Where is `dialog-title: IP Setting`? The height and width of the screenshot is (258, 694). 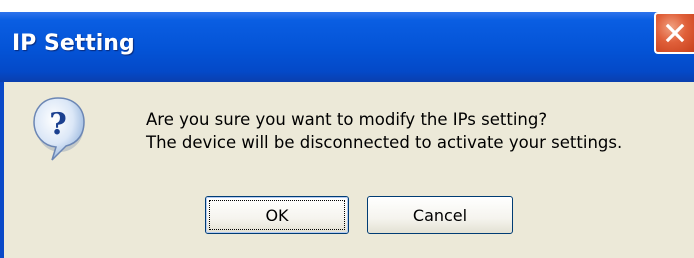 dialog-title: IP Setting is located at coordinates (73, 43).